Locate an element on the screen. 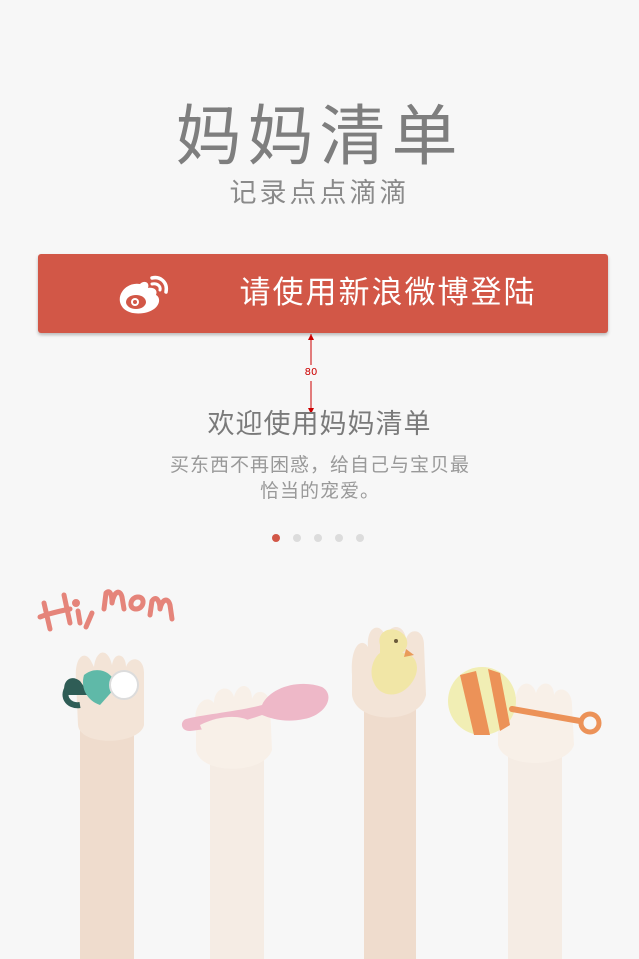 This screenshot has height=959, width=639. weibo-login-button: 请使用新浪微博登陆 is located at coordinates (323, 293).